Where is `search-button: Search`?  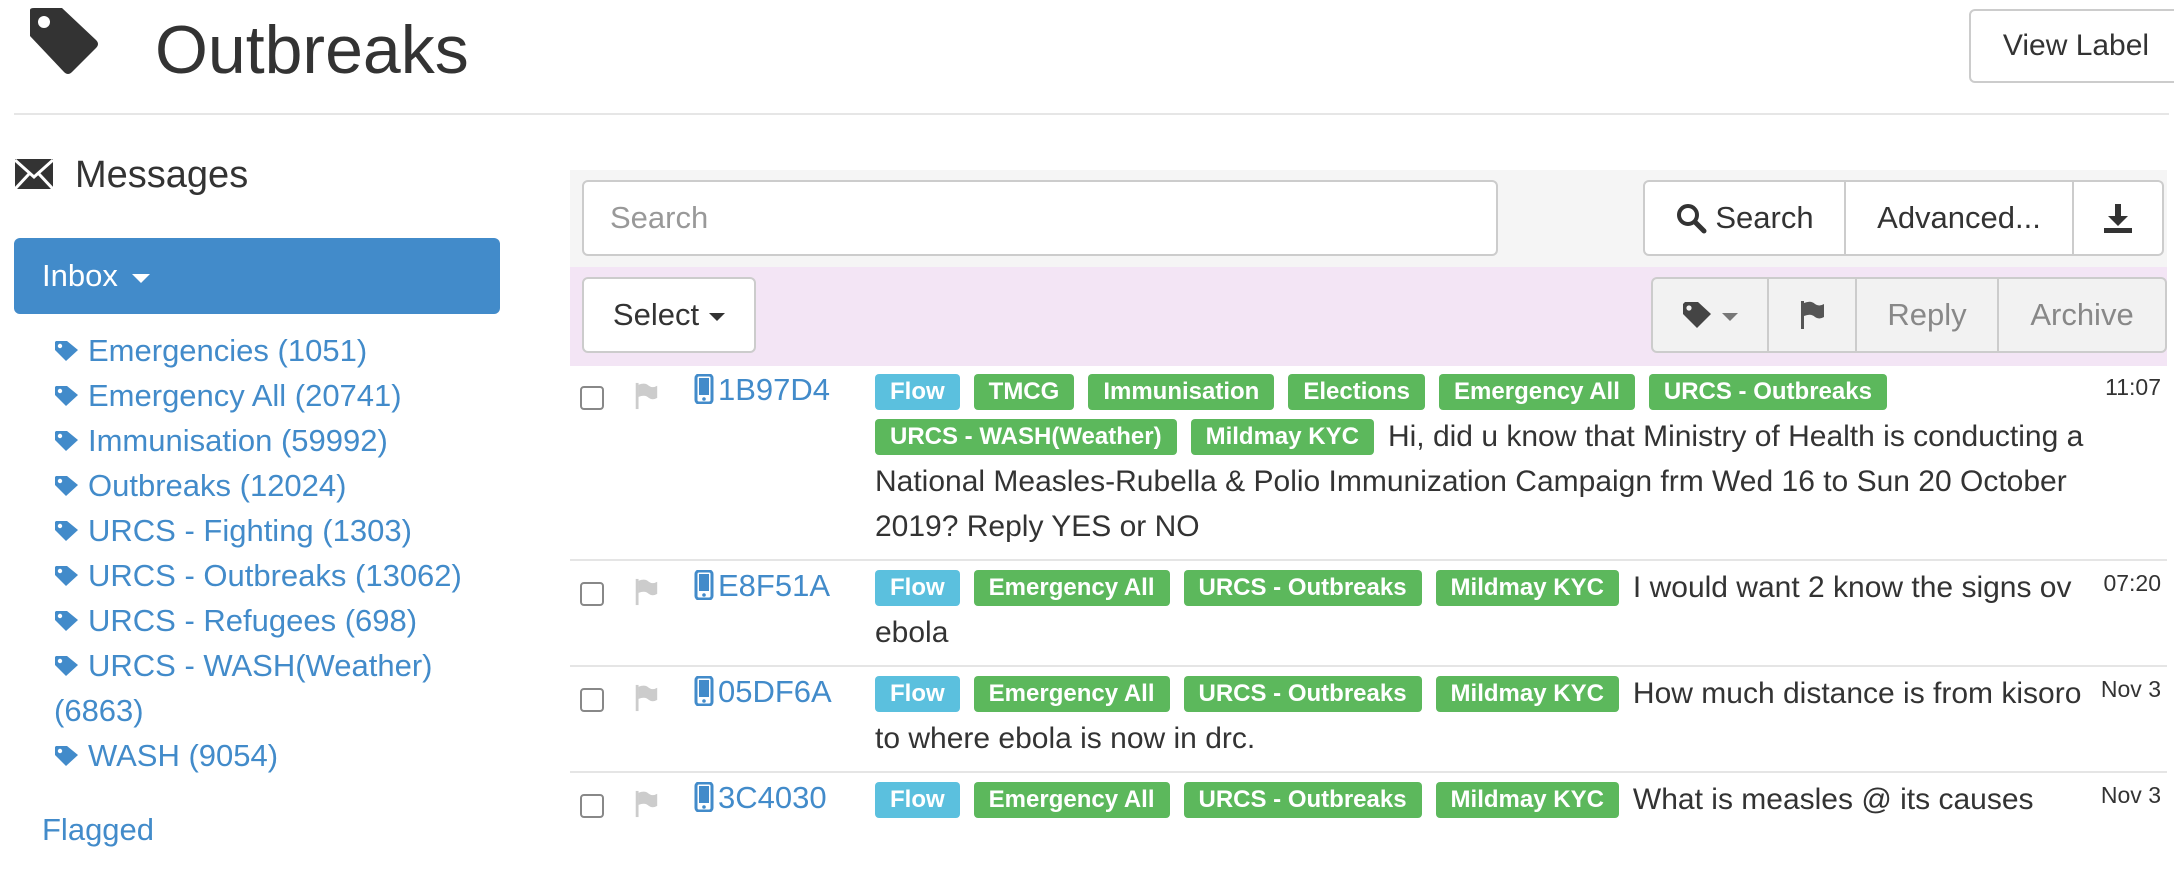
search-button: Search is located at coordinates (1744, 218).